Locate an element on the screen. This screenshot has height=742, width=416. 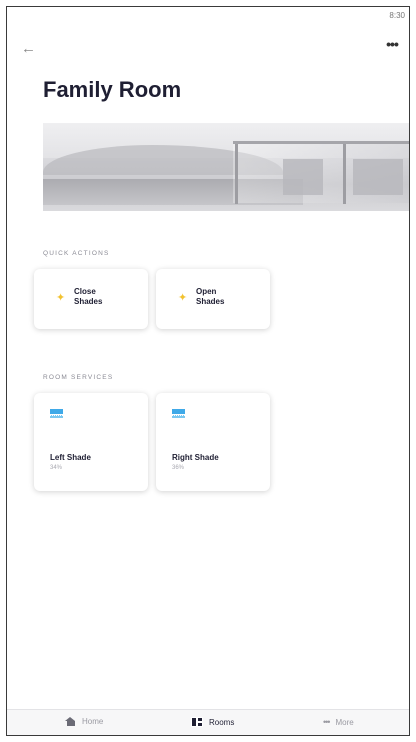
left-shade-card: Left Shade 34% is located at coordinates (91, 442).